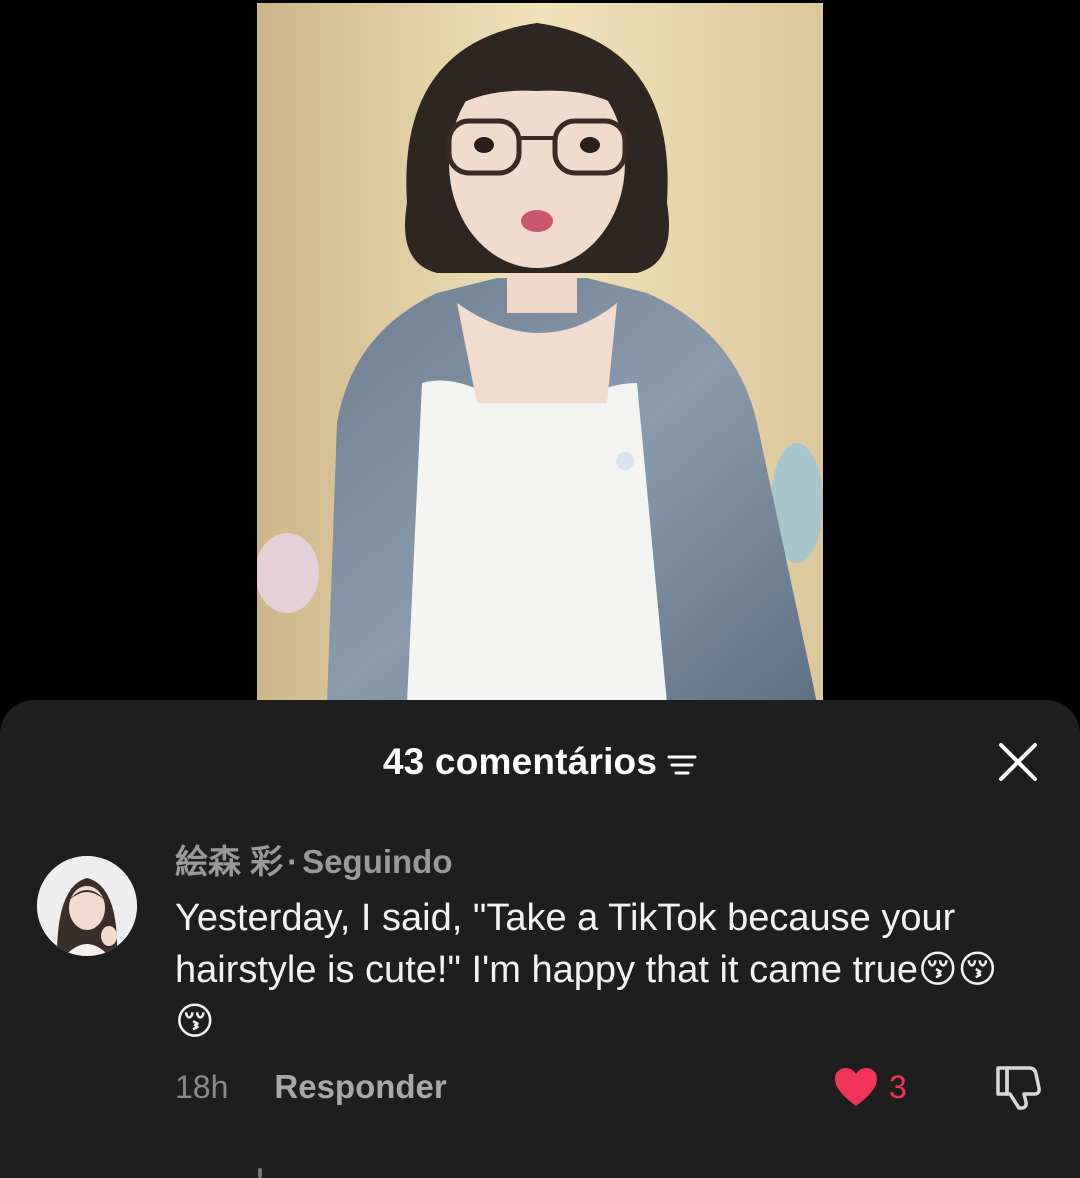 Image resolution: width=1080 pixels, height=1178 pixels. What do you see at coordinates (1018, 762) in the screenshot?
I see `close-icon` at bounding box center [1018, 762].